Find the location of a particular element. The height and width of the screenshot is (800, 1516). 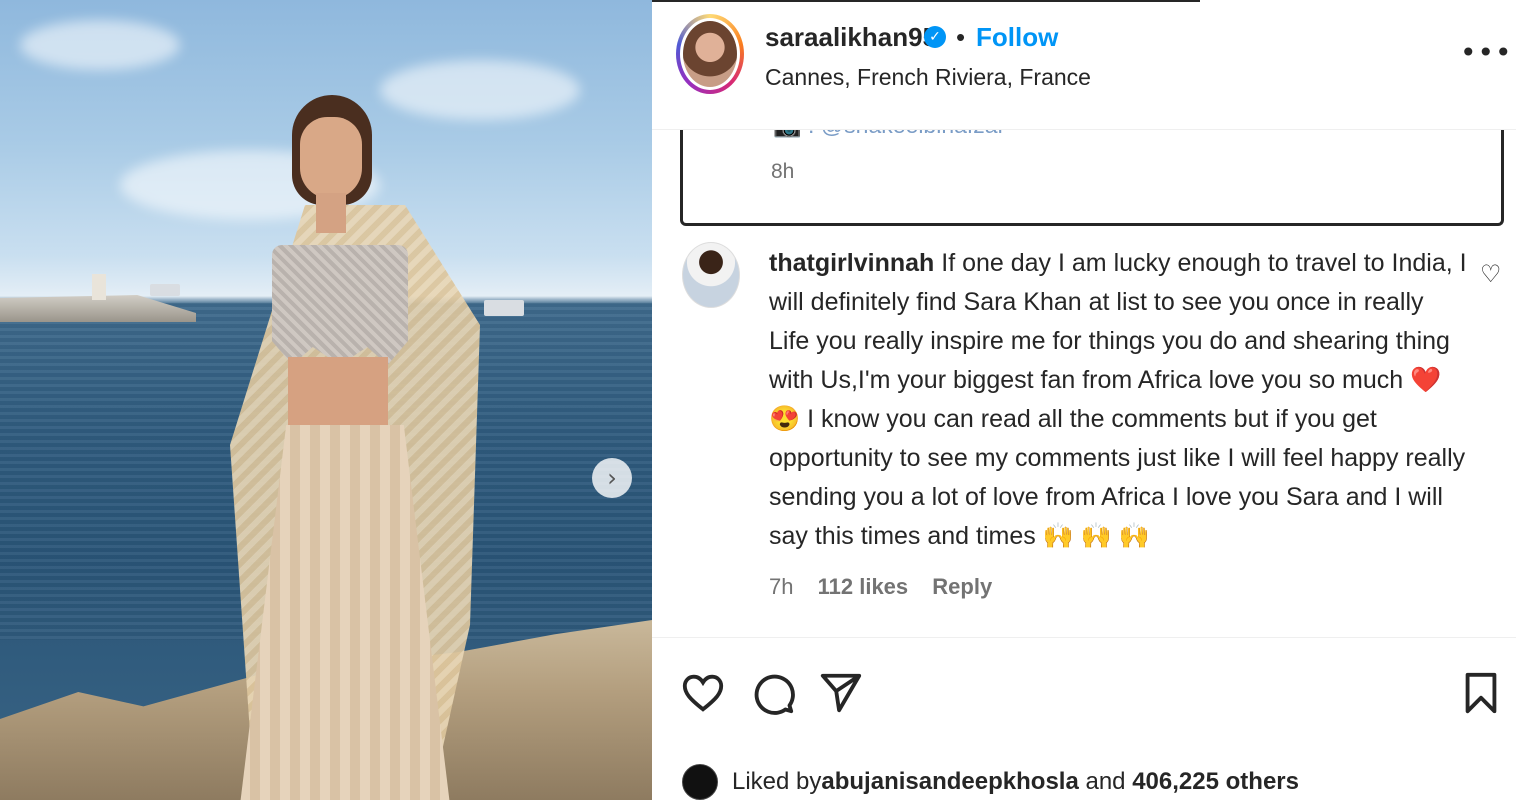

comment-meta: 7h 112 likes Reply is located at coordinates (889, 587).